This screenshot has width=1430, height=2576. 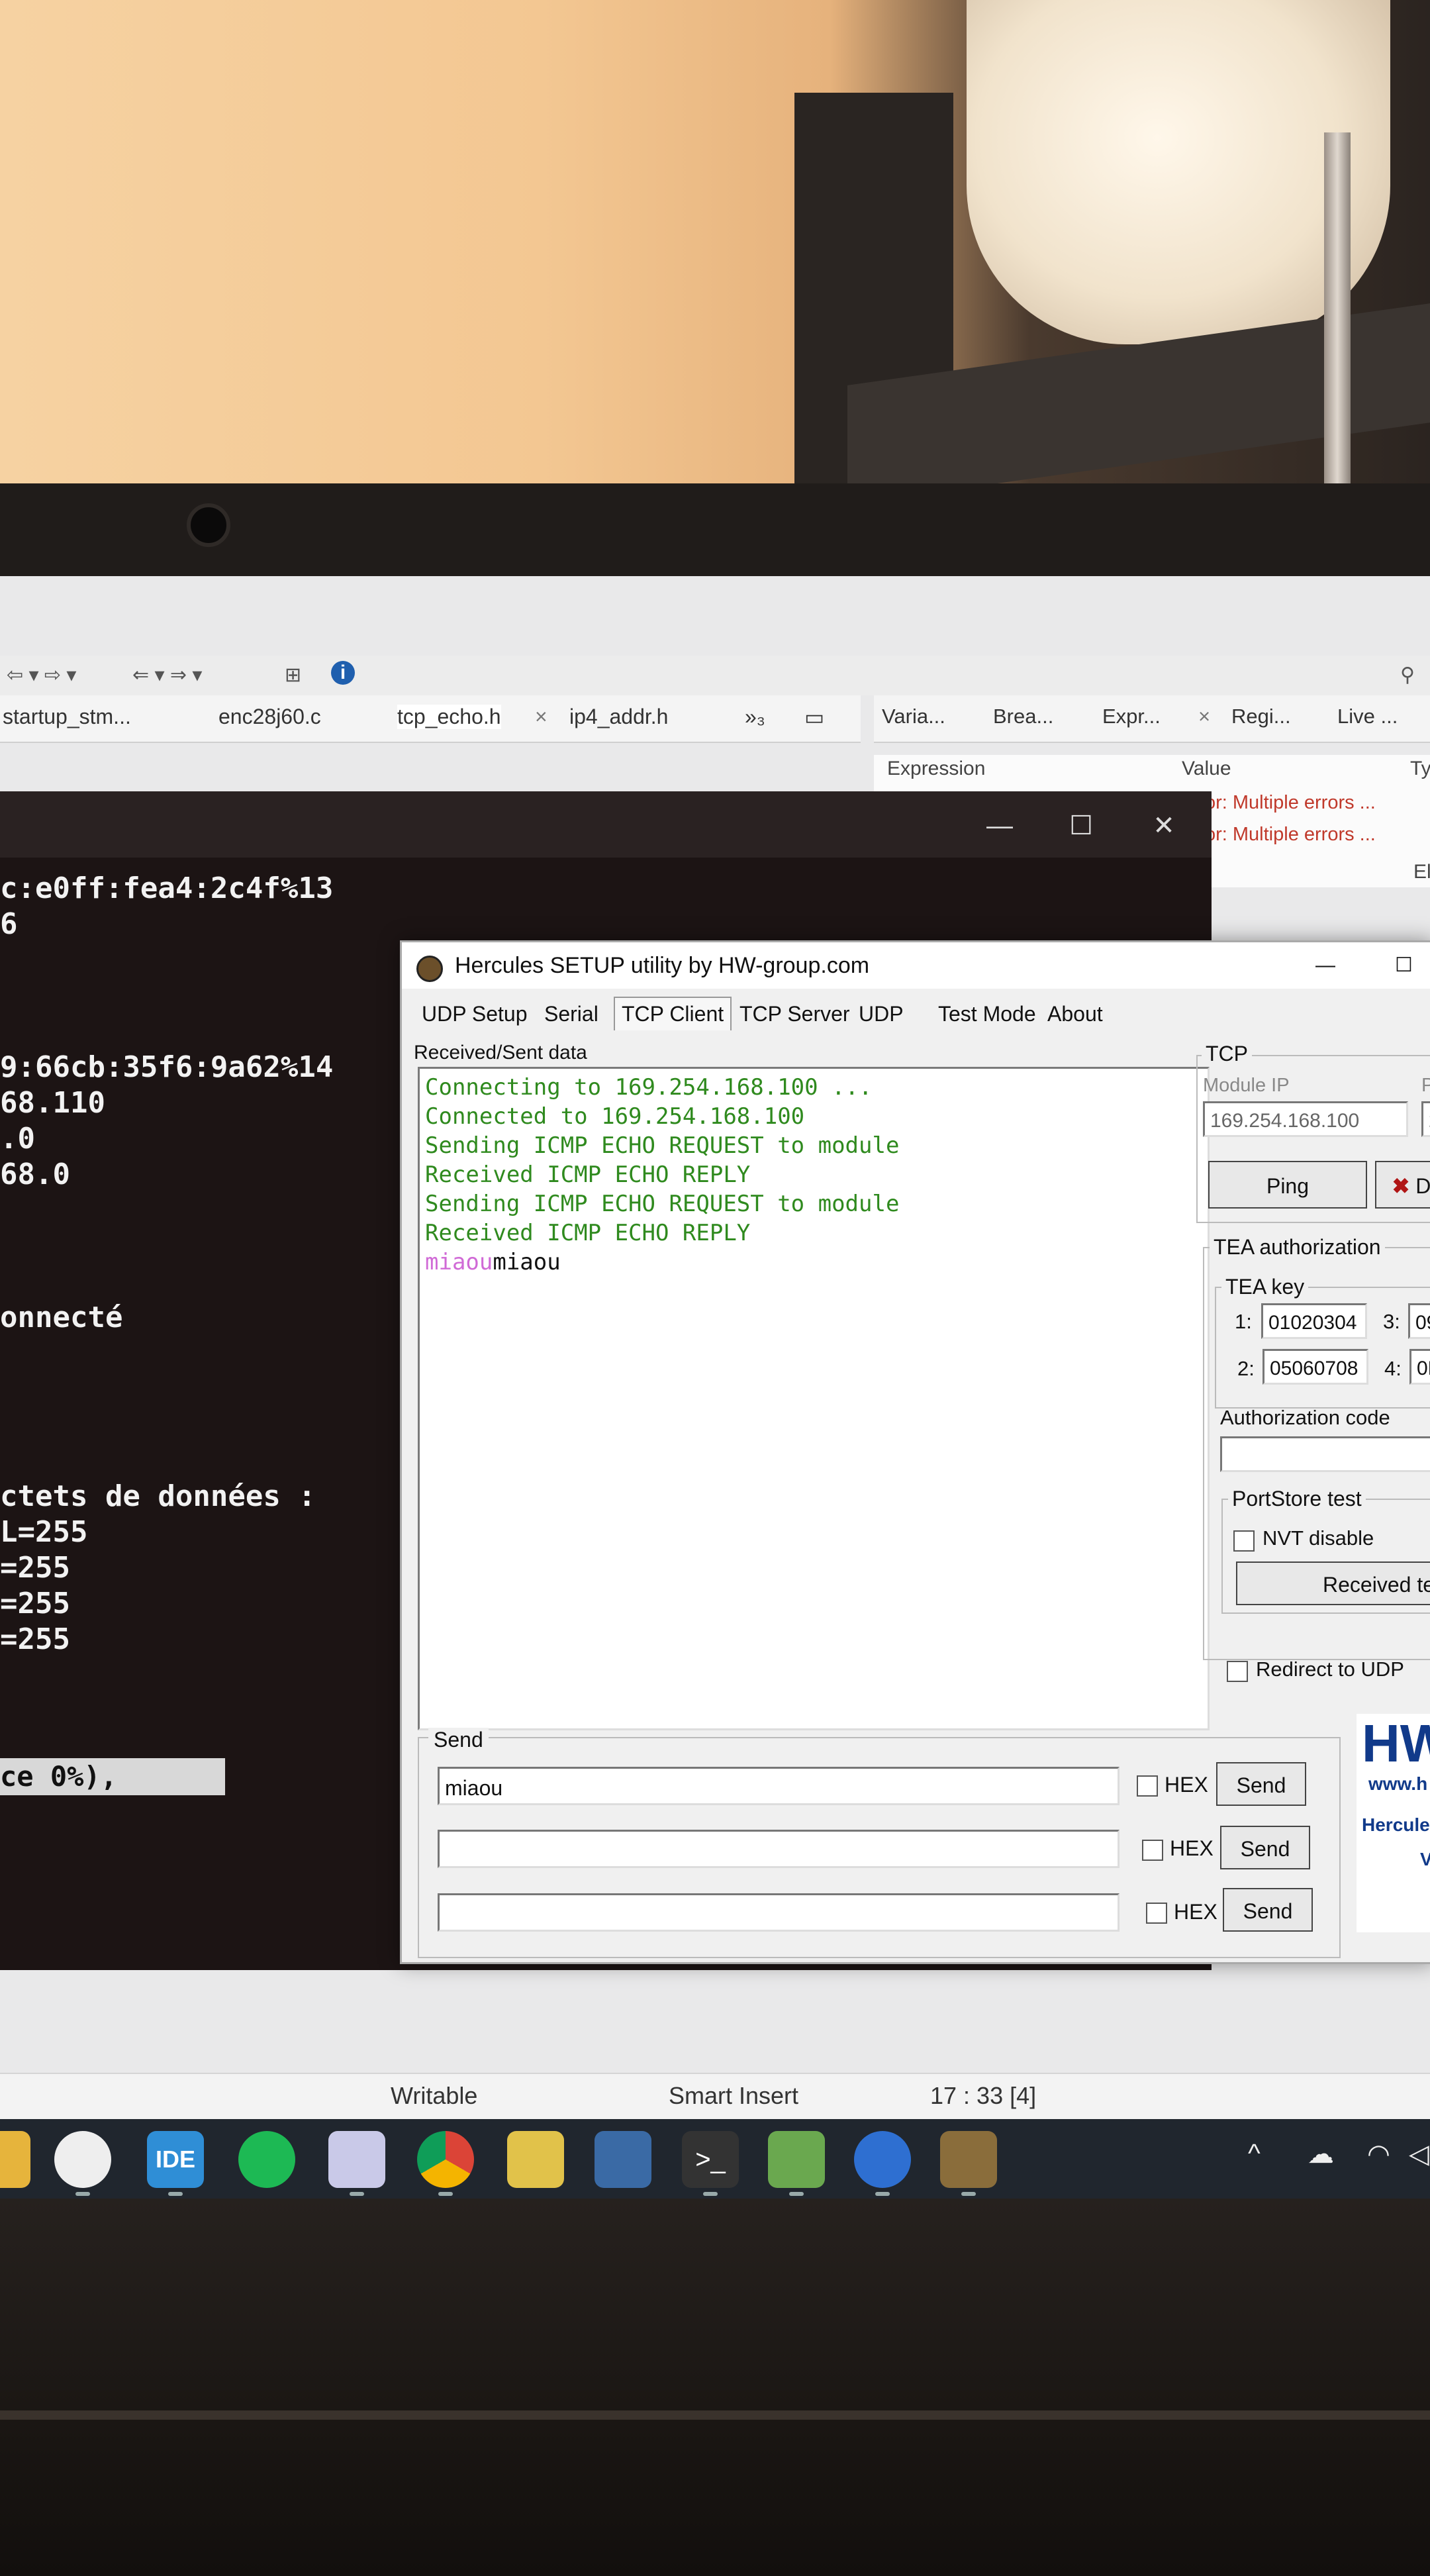 What do you see at coordinates (814, 717) in the screenshot?
I see `minimize-icon: ▭` at bounding box center [814, 717].